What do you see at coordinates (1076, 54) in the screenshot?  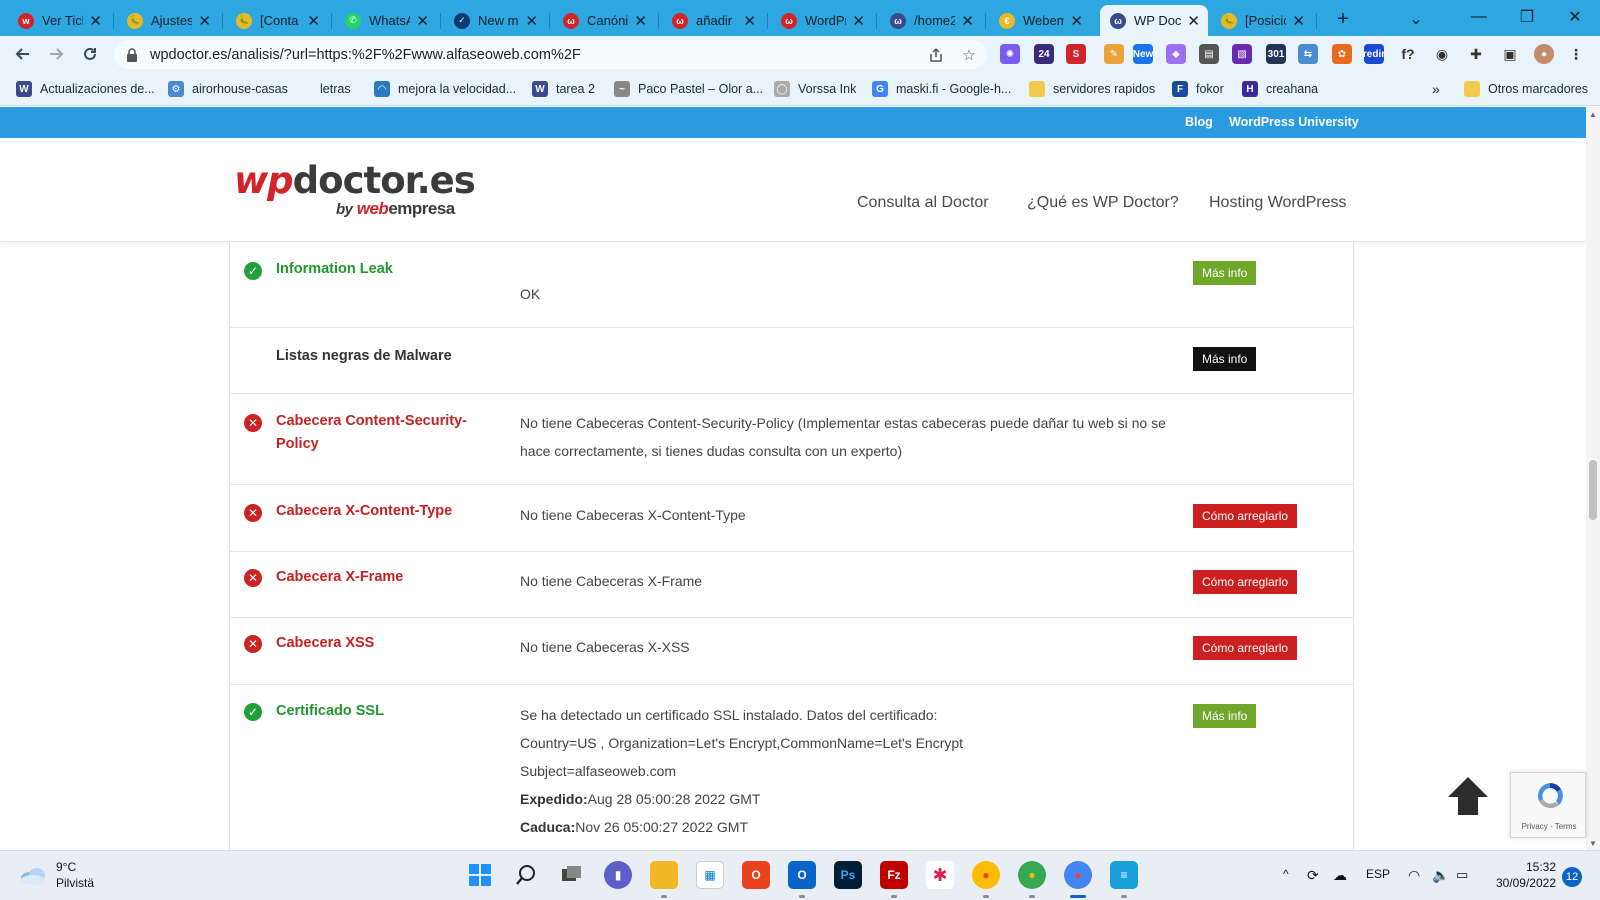 I see `extension-3-icon: S` at bounding box center [1076, 54].